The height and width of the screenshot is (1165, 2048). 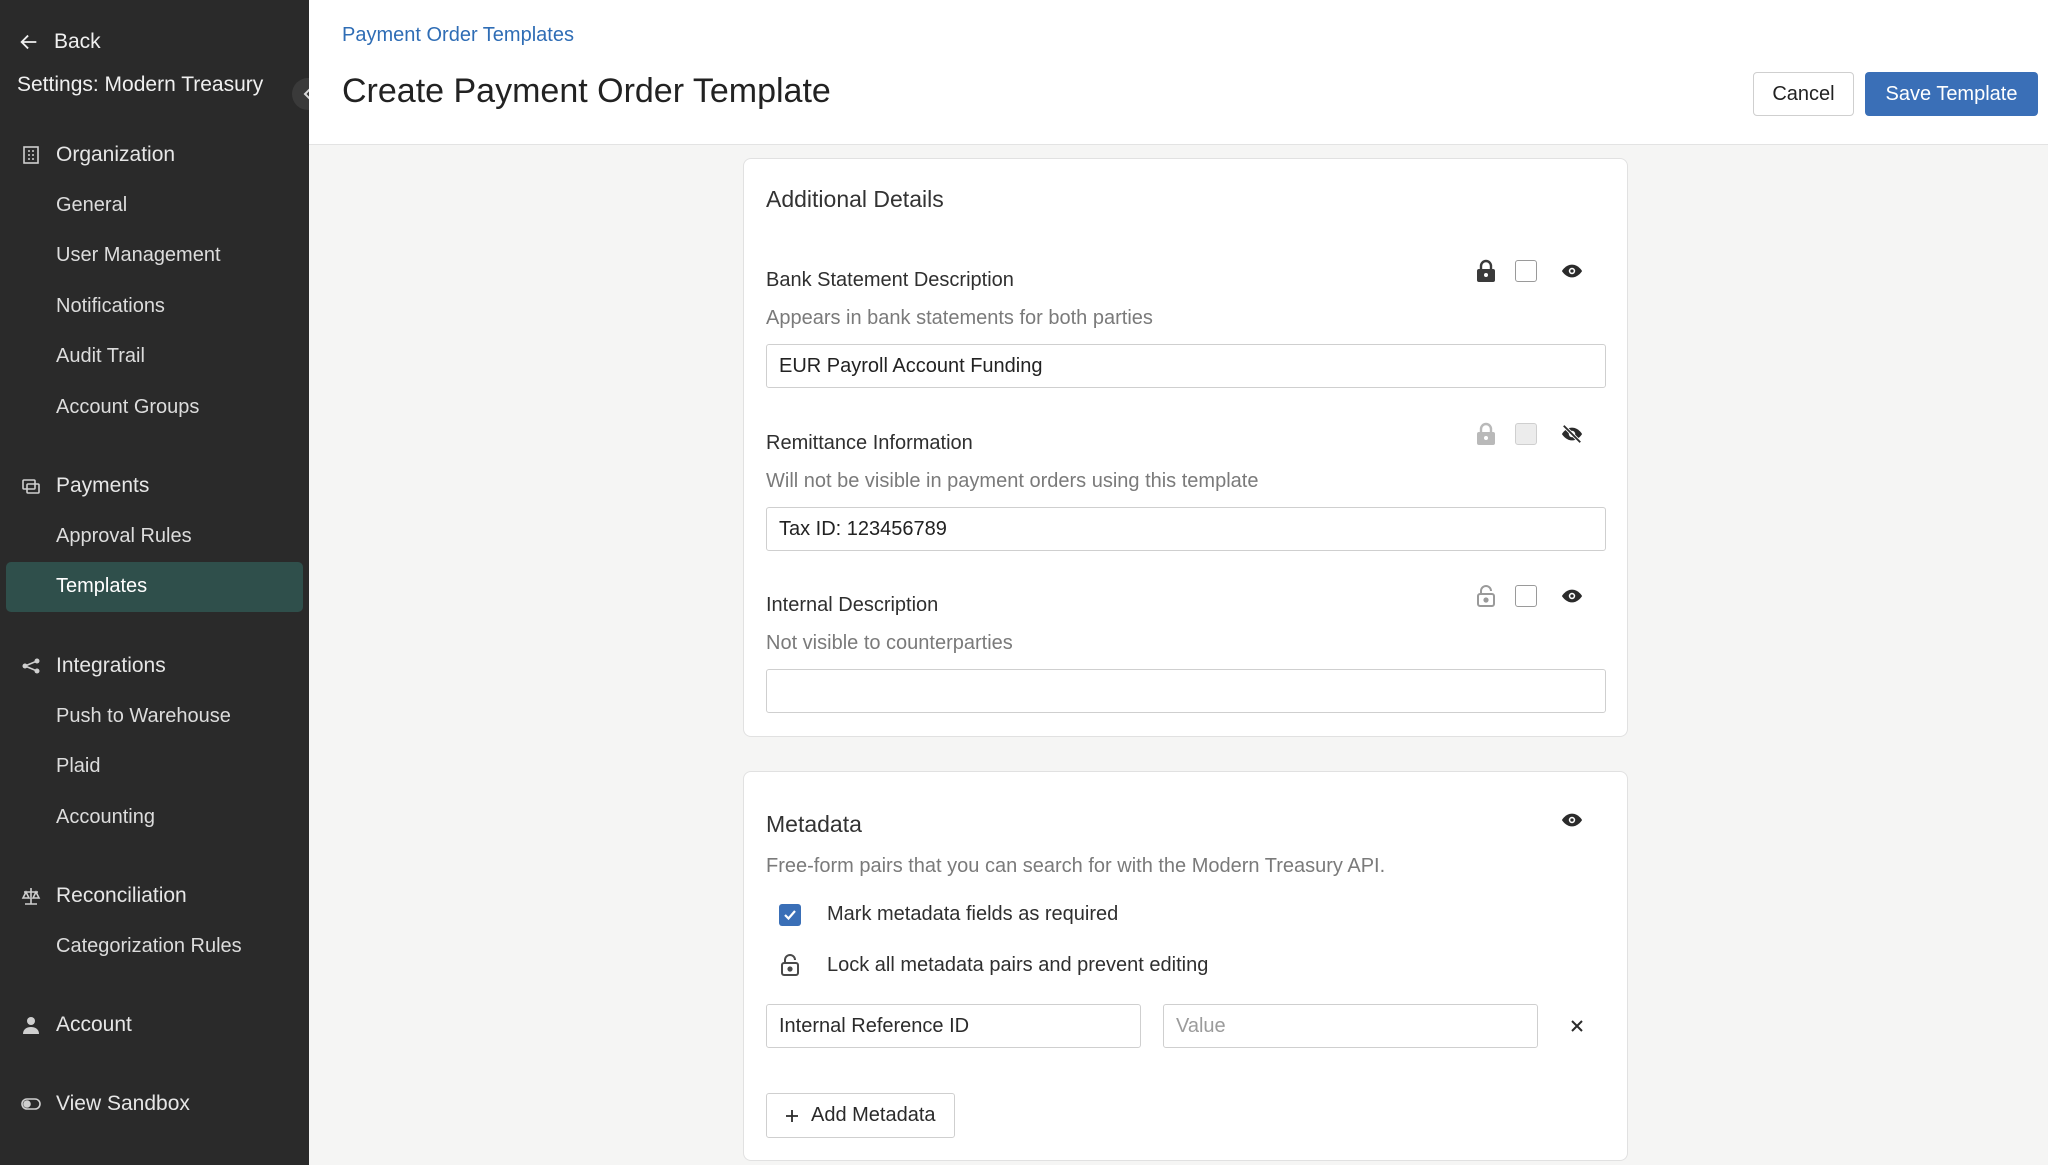 I want to click on required-metadata-option: Mark metadata fields as required, so click(x=942, y=914).